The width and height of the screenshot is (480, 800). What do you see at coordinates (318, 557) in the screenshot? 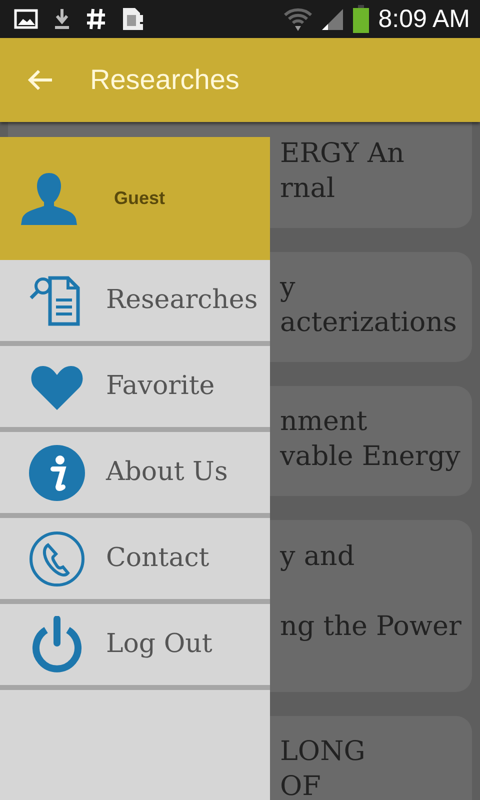
I see `card-title-line: y and` at bounding box center [318, 557].